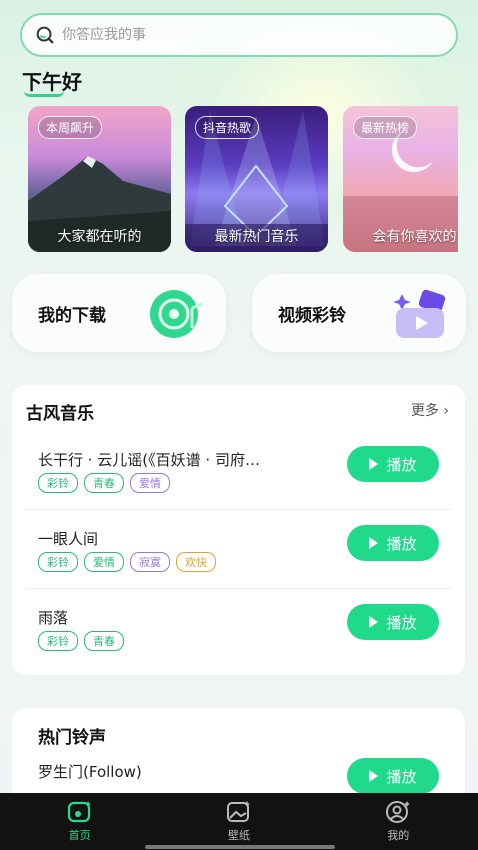  I want to click on featured-caption: 大家都在听的, so click(99, 237).